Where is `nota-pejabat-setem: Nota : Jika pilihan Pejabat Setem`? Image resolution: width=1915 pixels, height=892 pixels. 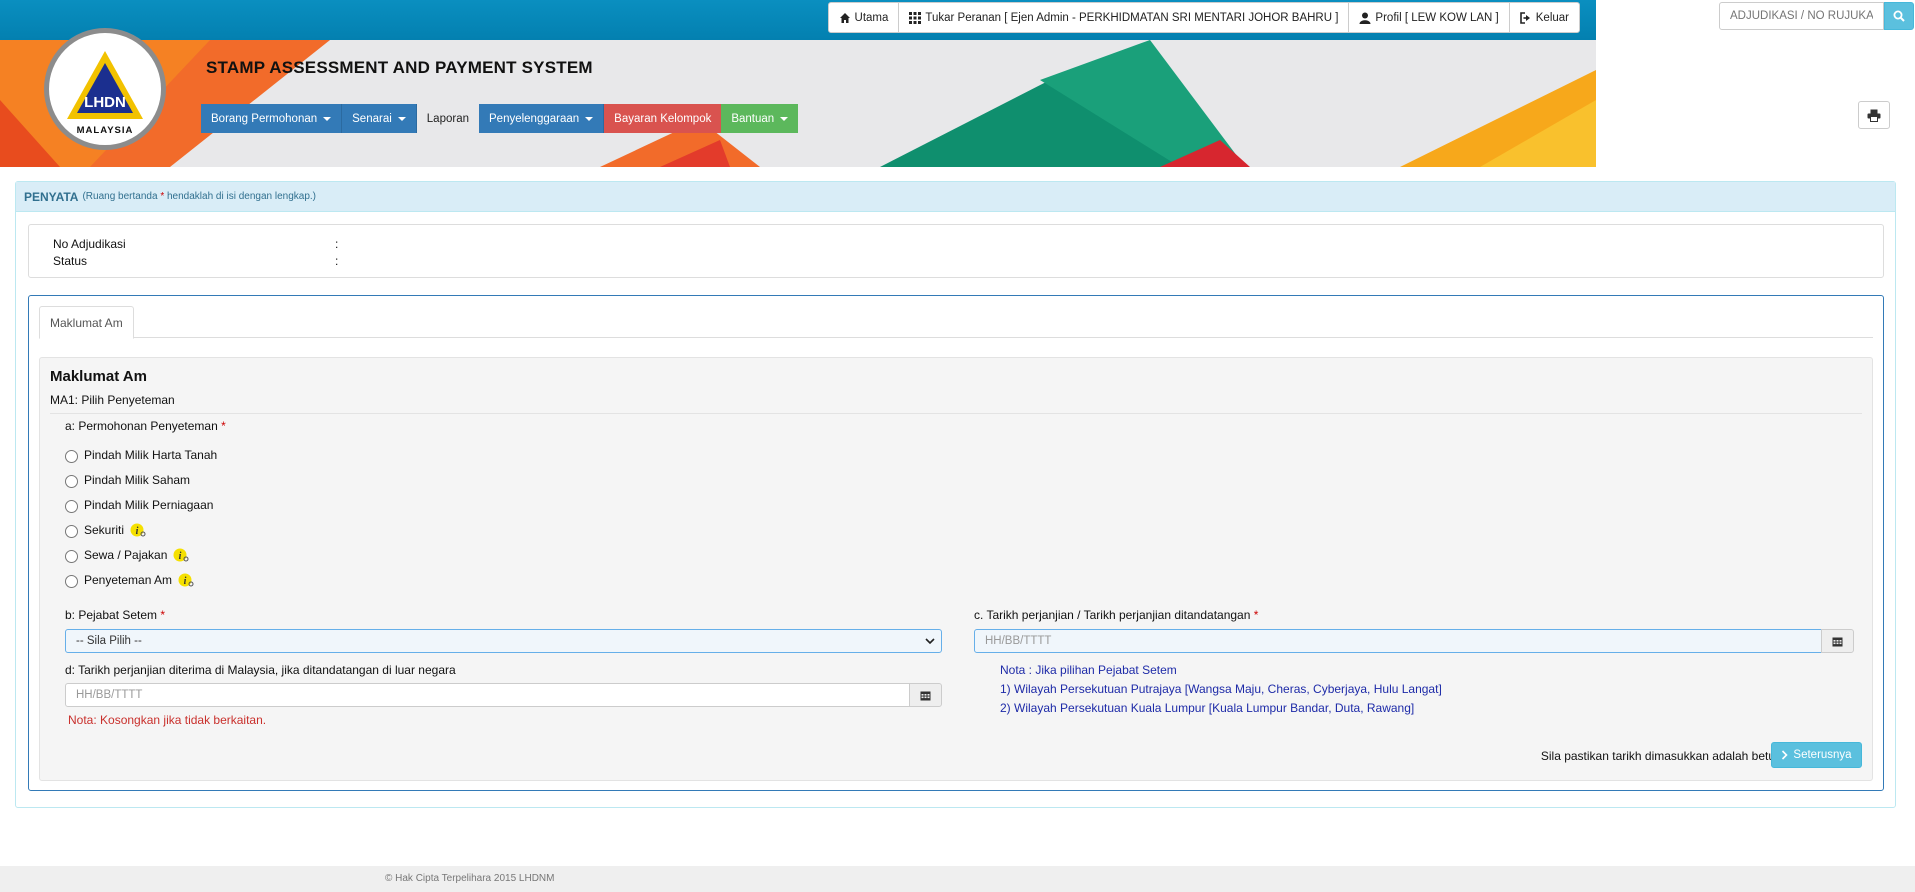
nota-pejabat-setem: Nota : Jika pilihan Pejabat Setem is located at coordinates (1088, 670).